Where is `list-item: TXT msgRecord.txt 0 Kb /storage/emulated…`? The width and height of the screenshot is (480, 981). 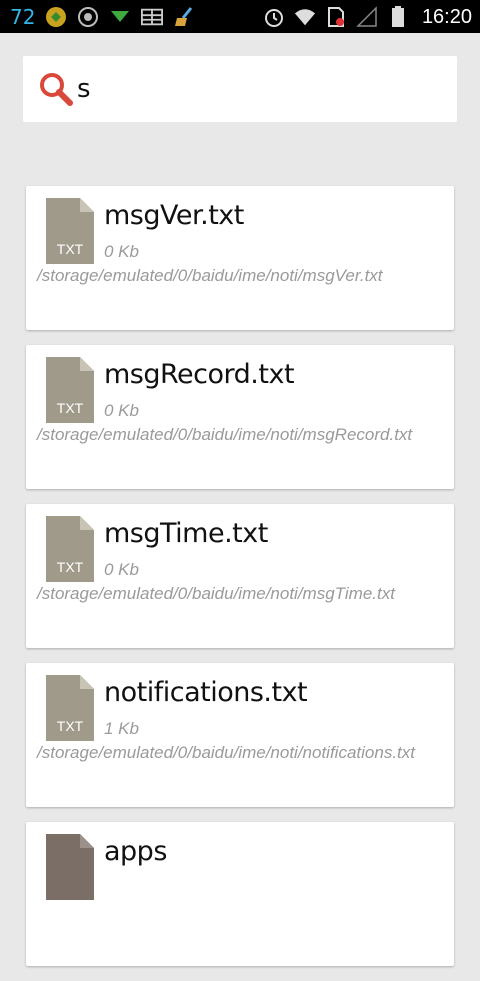
list-item: TXT msgRecord.txt 0 Kb /storage/emulated… is located at coordinates (240, 417).